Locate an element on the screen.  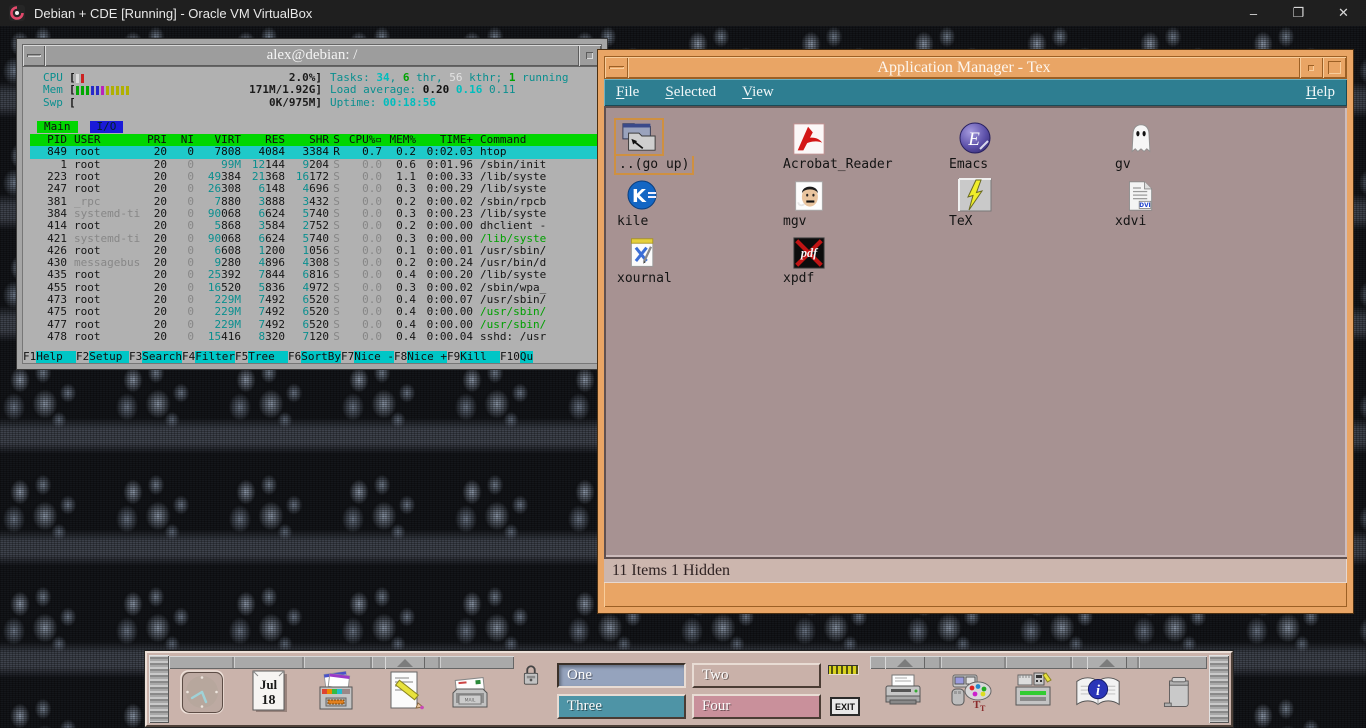
htop-tab-io: I/O is located at coordinates (106, 127).